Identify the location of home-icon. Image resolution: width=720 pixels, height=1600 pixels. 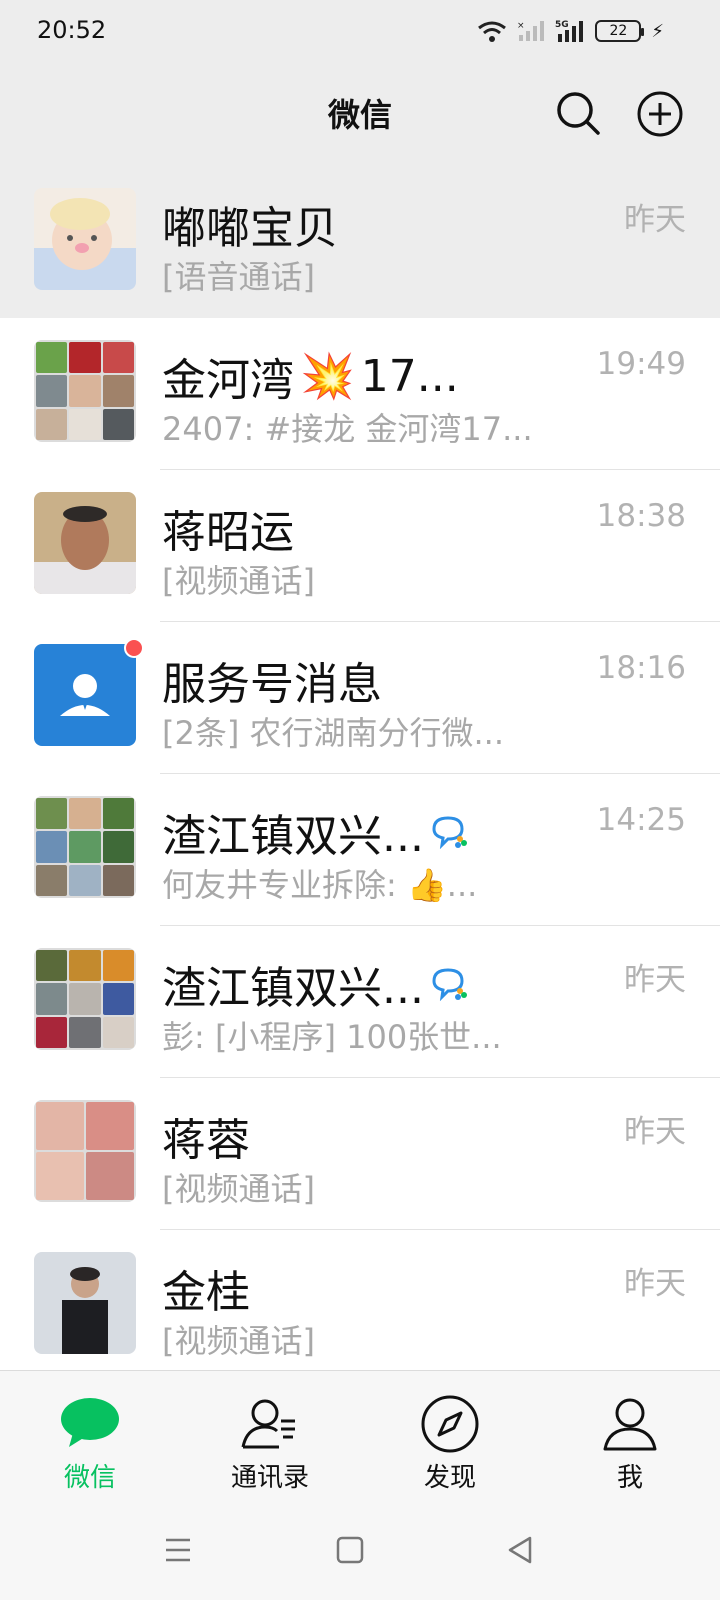
(350, 1550).